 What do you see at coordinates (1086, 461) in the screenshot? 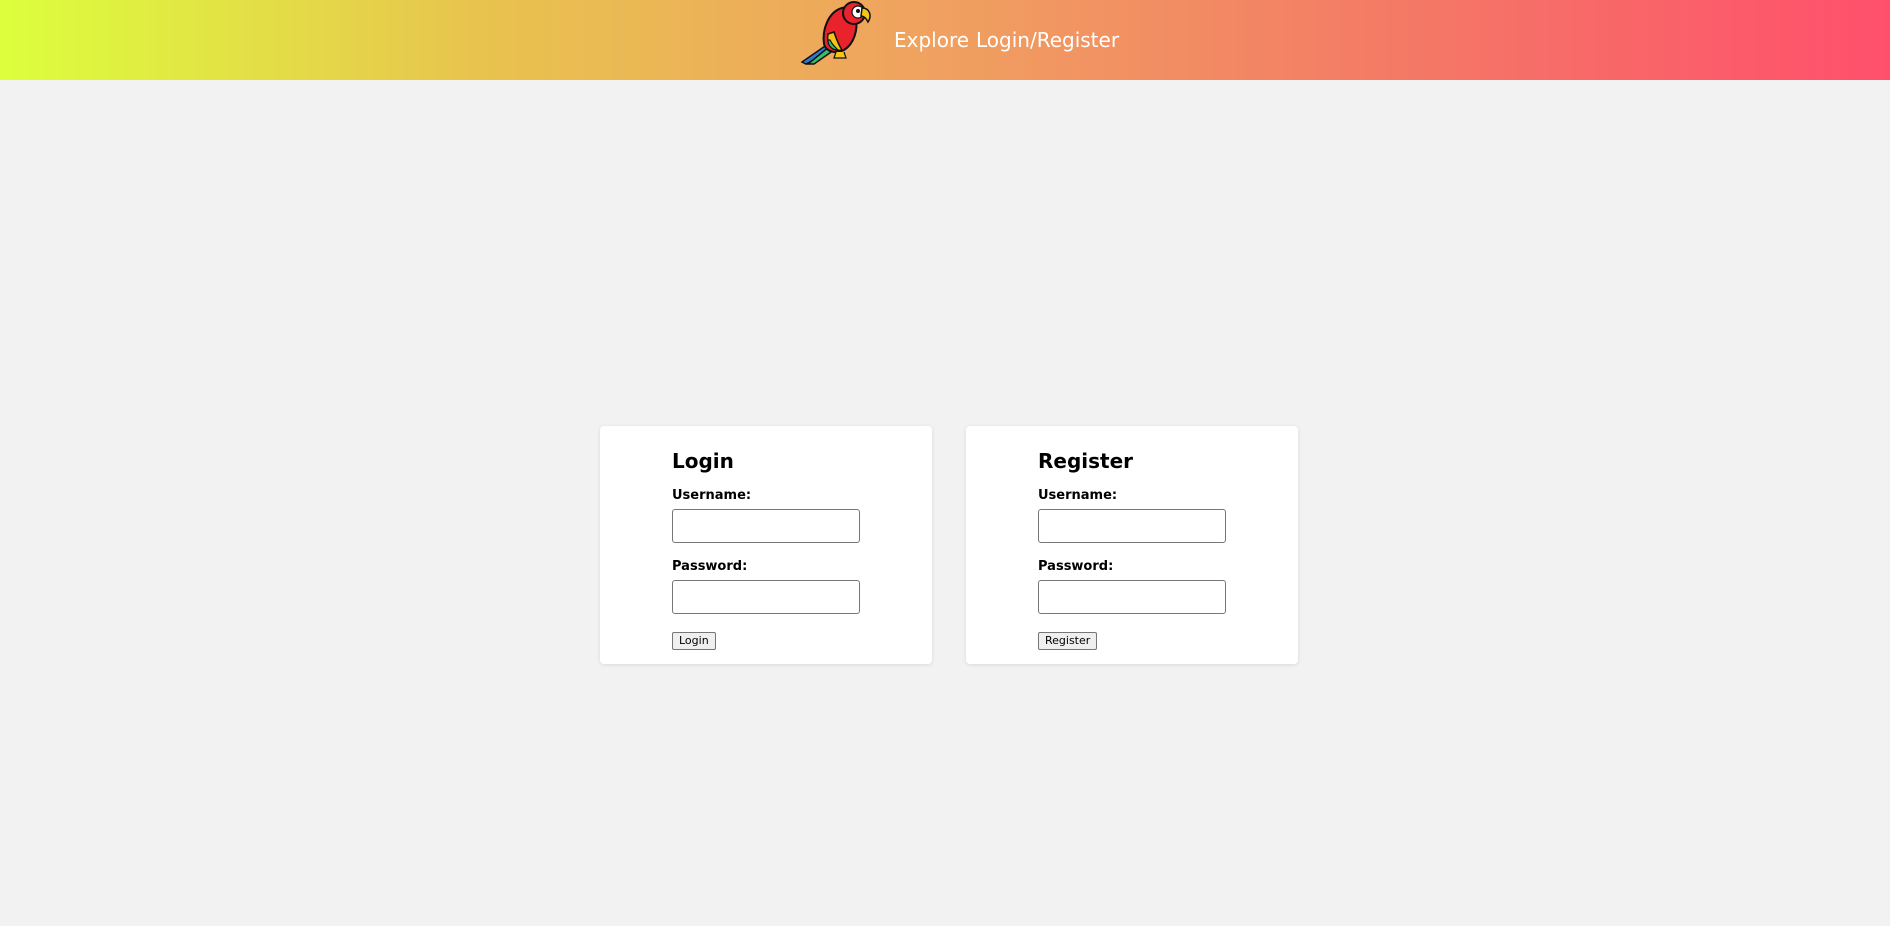
I see `register-title: Register` at bounding box center [1086, 461].